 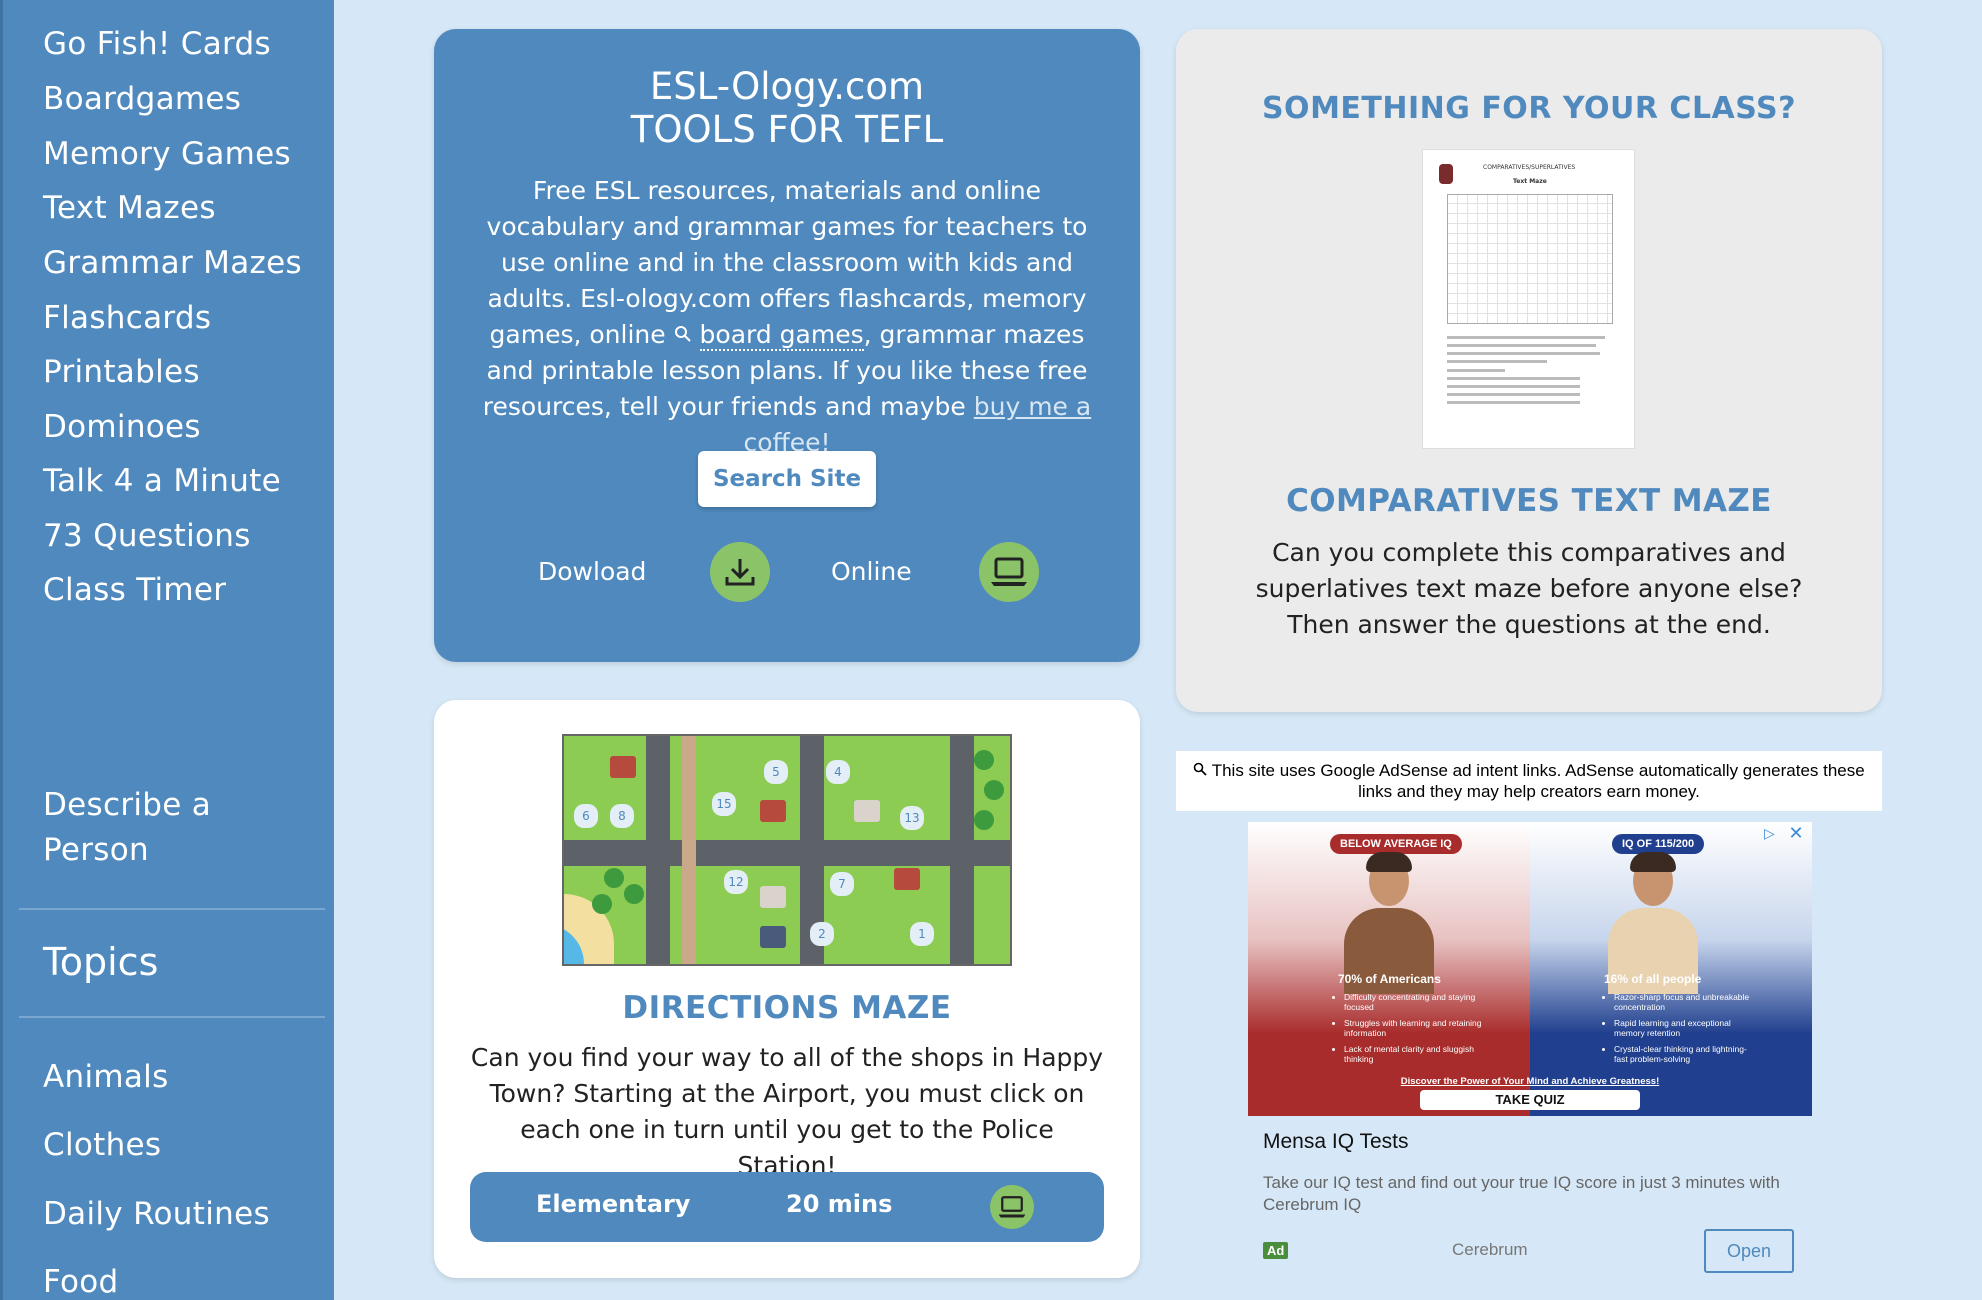 I want to click on map-block-number: 8, so click(x=622, y=816).